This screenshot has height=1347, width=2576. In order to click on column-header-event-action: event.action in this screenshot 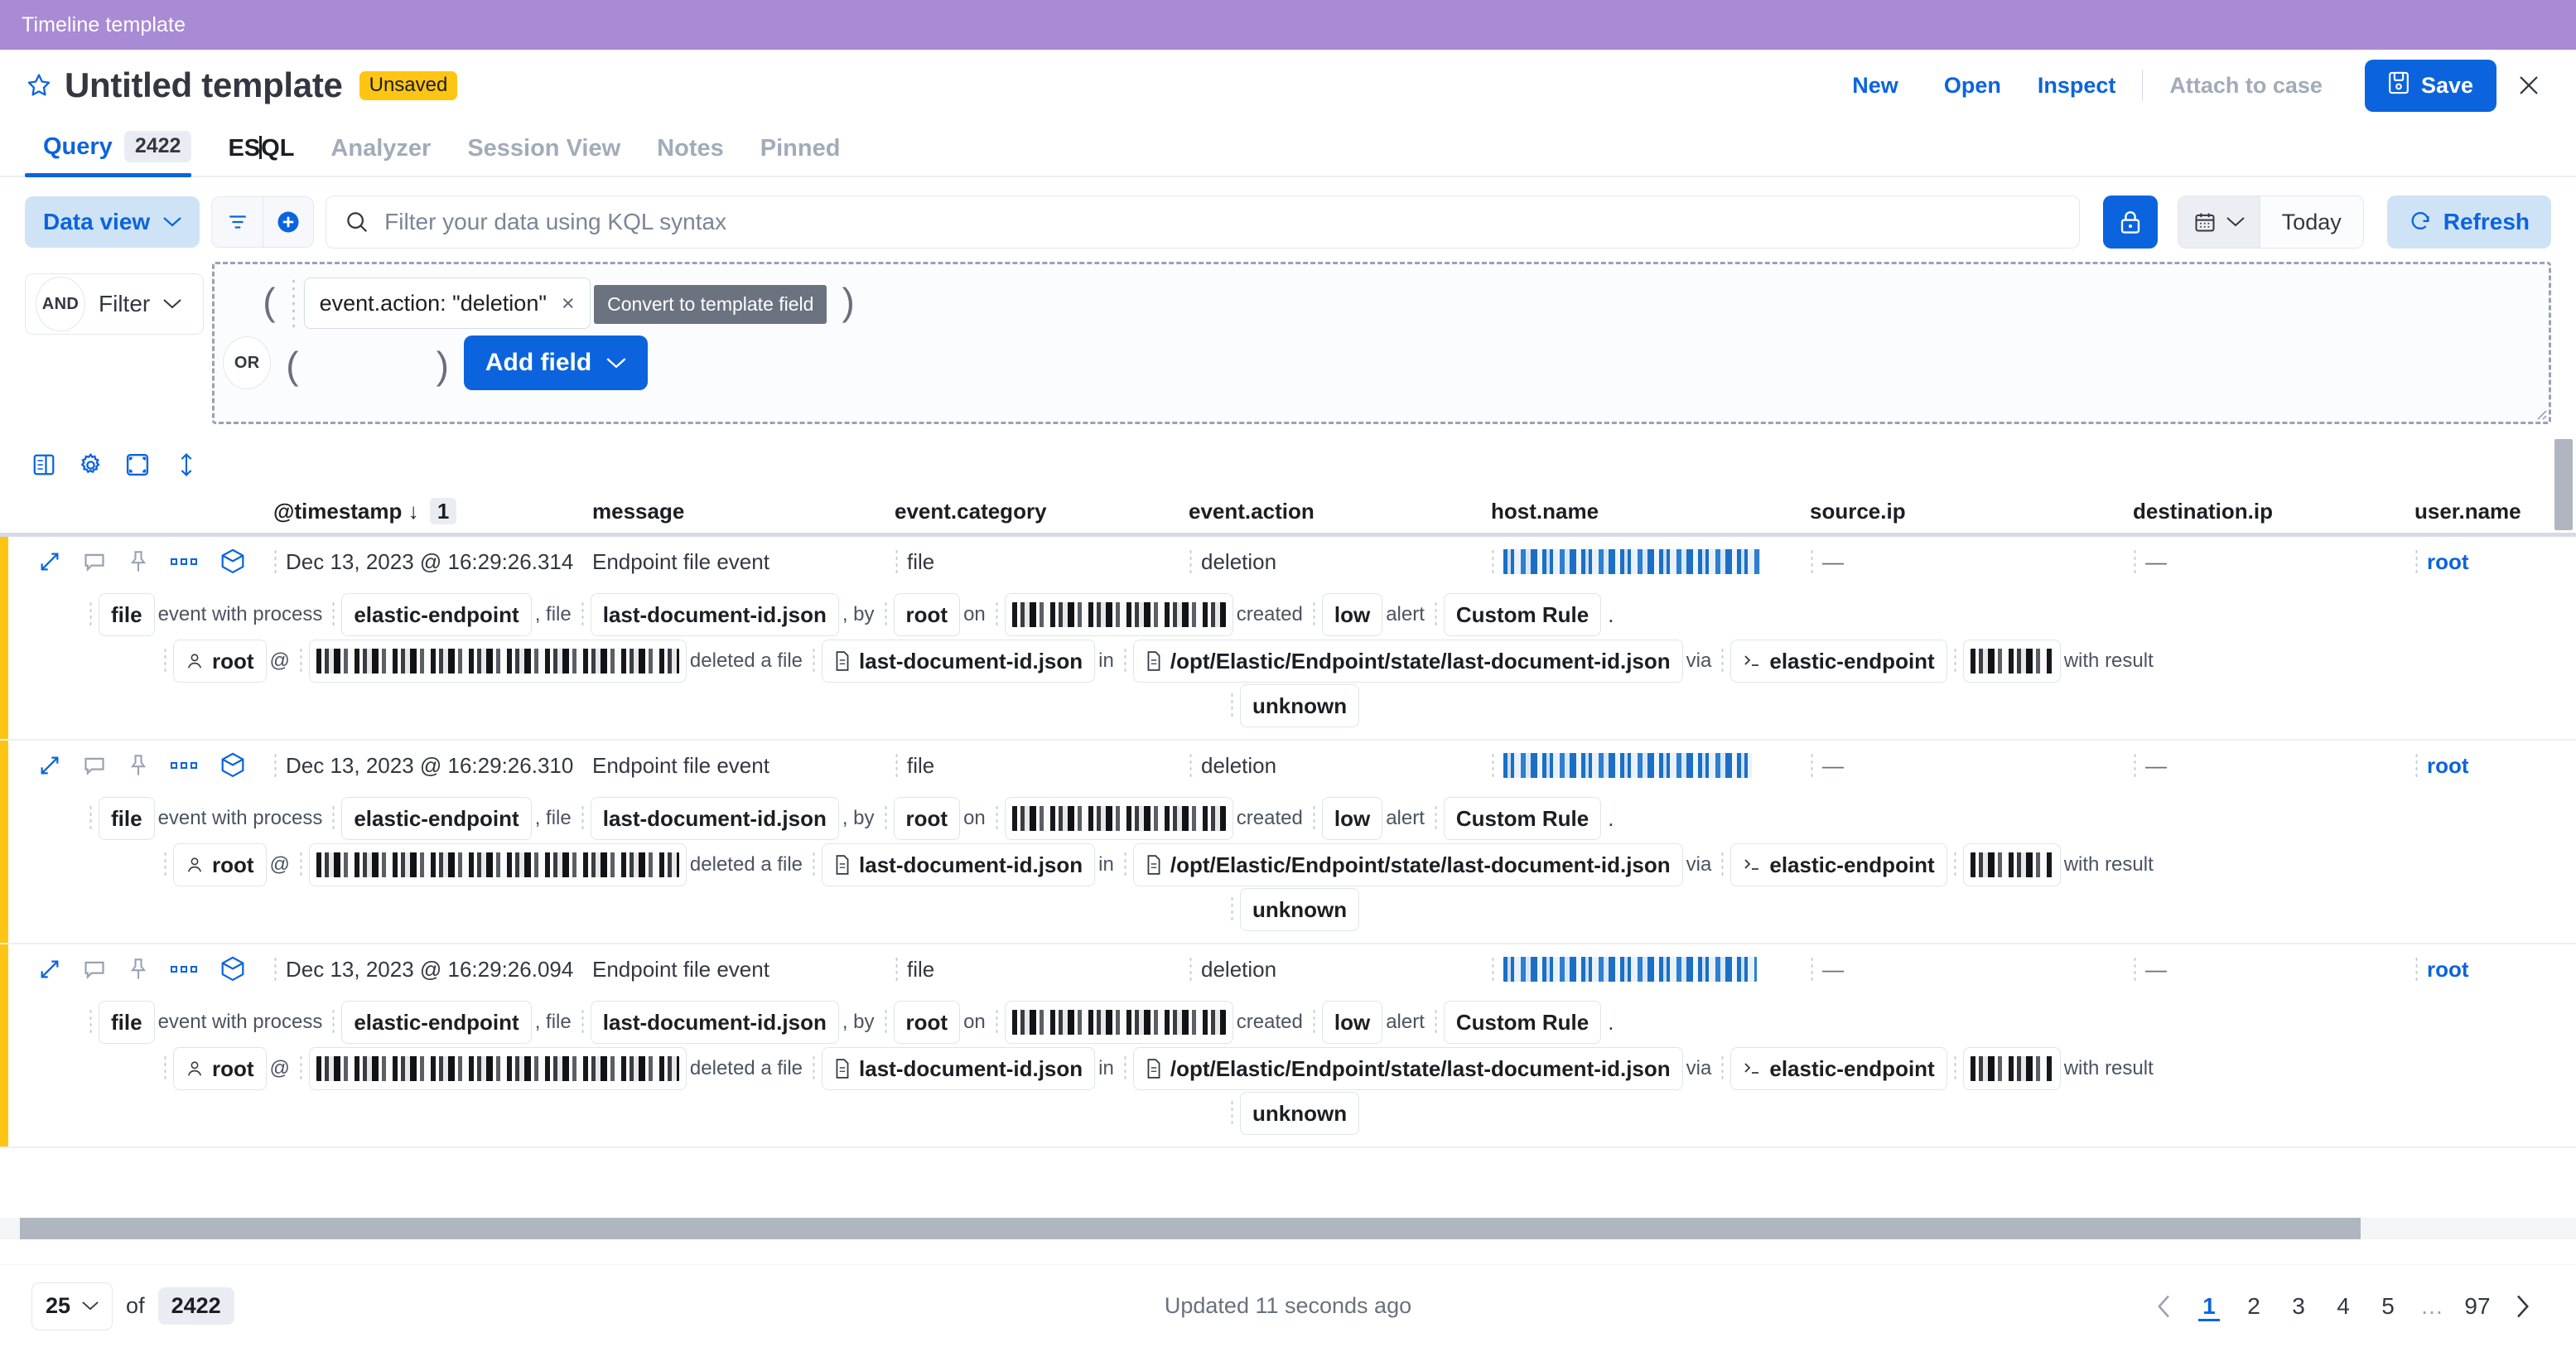, I will do `click(1340, 514)`.